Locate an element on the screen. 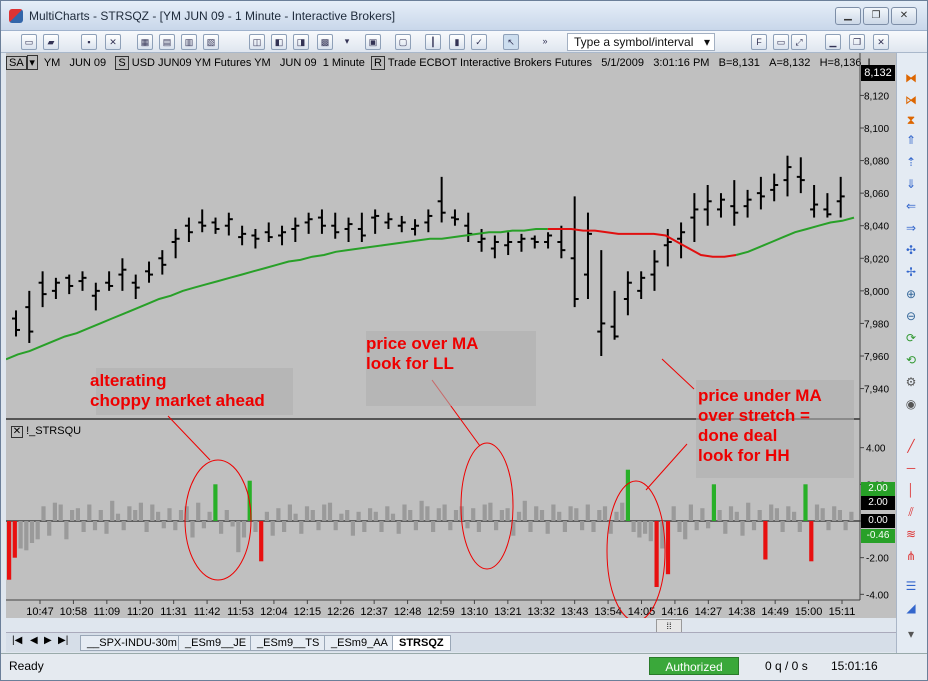  refresh-icon: ⟳ is located at coordinates (911, 338).